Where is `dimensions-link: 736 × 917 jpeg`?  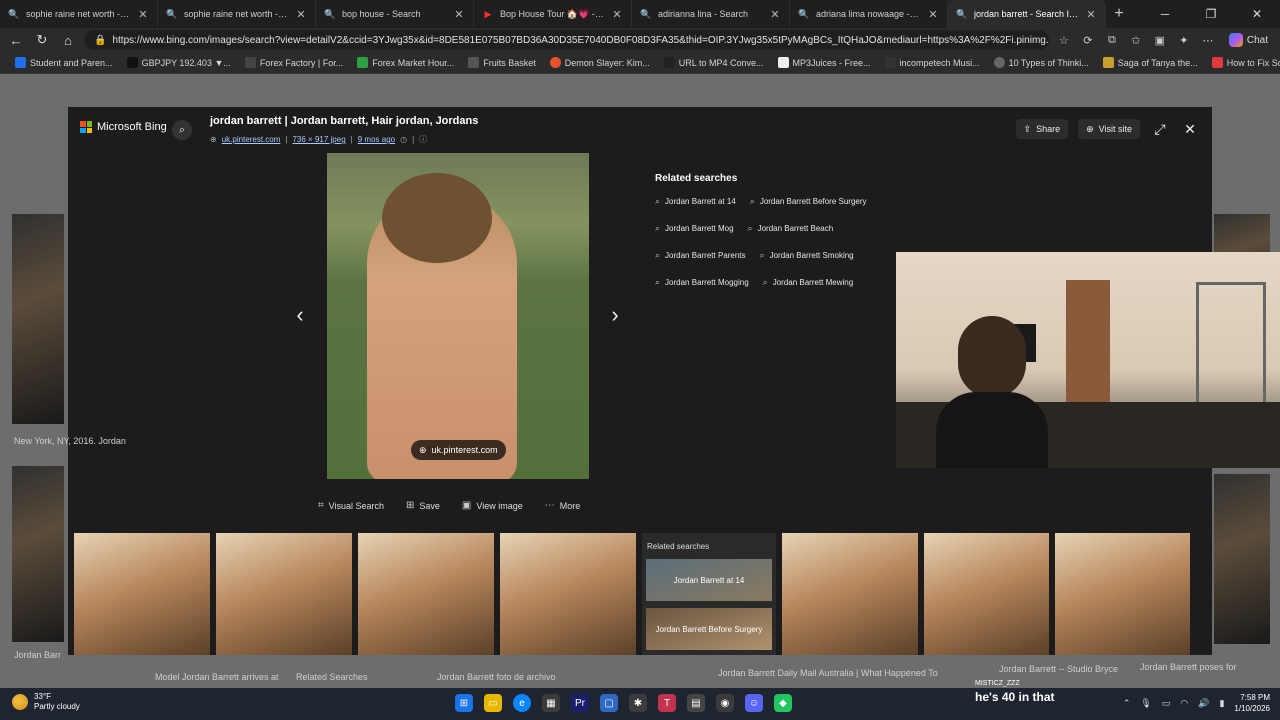 dimensions-link: 736 × 917 jpeg is located at coordinates (318, 139).